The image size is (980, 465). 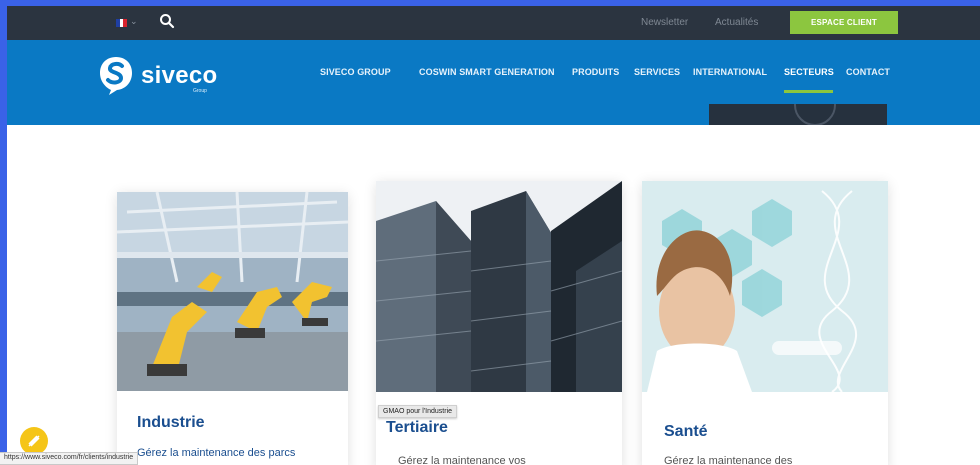 What do you see at coordinates (728, 460) in the screenshot?
I see `card-description: Gérez la maintenance des` at bounding box center [728, 460].